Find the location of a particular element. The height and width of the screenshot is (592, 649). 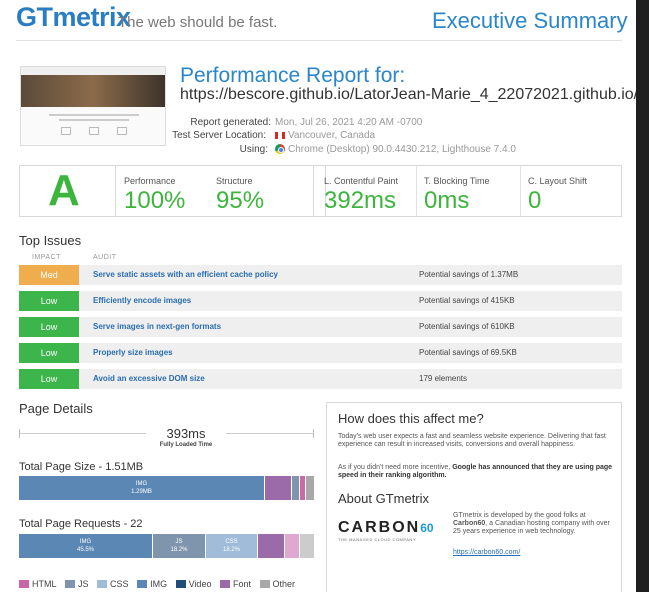

page-requests-bar: IMG 45.5% JS 18.2% CSS 18.2% is located at coordinates (166, 546).